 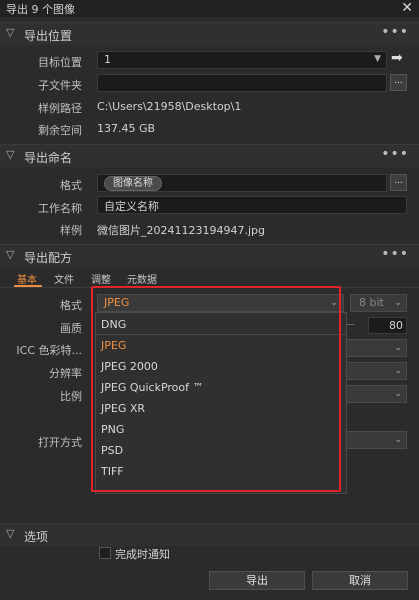 I want to click on sample-path-label: 样例路径, so click(x=60, y=108).